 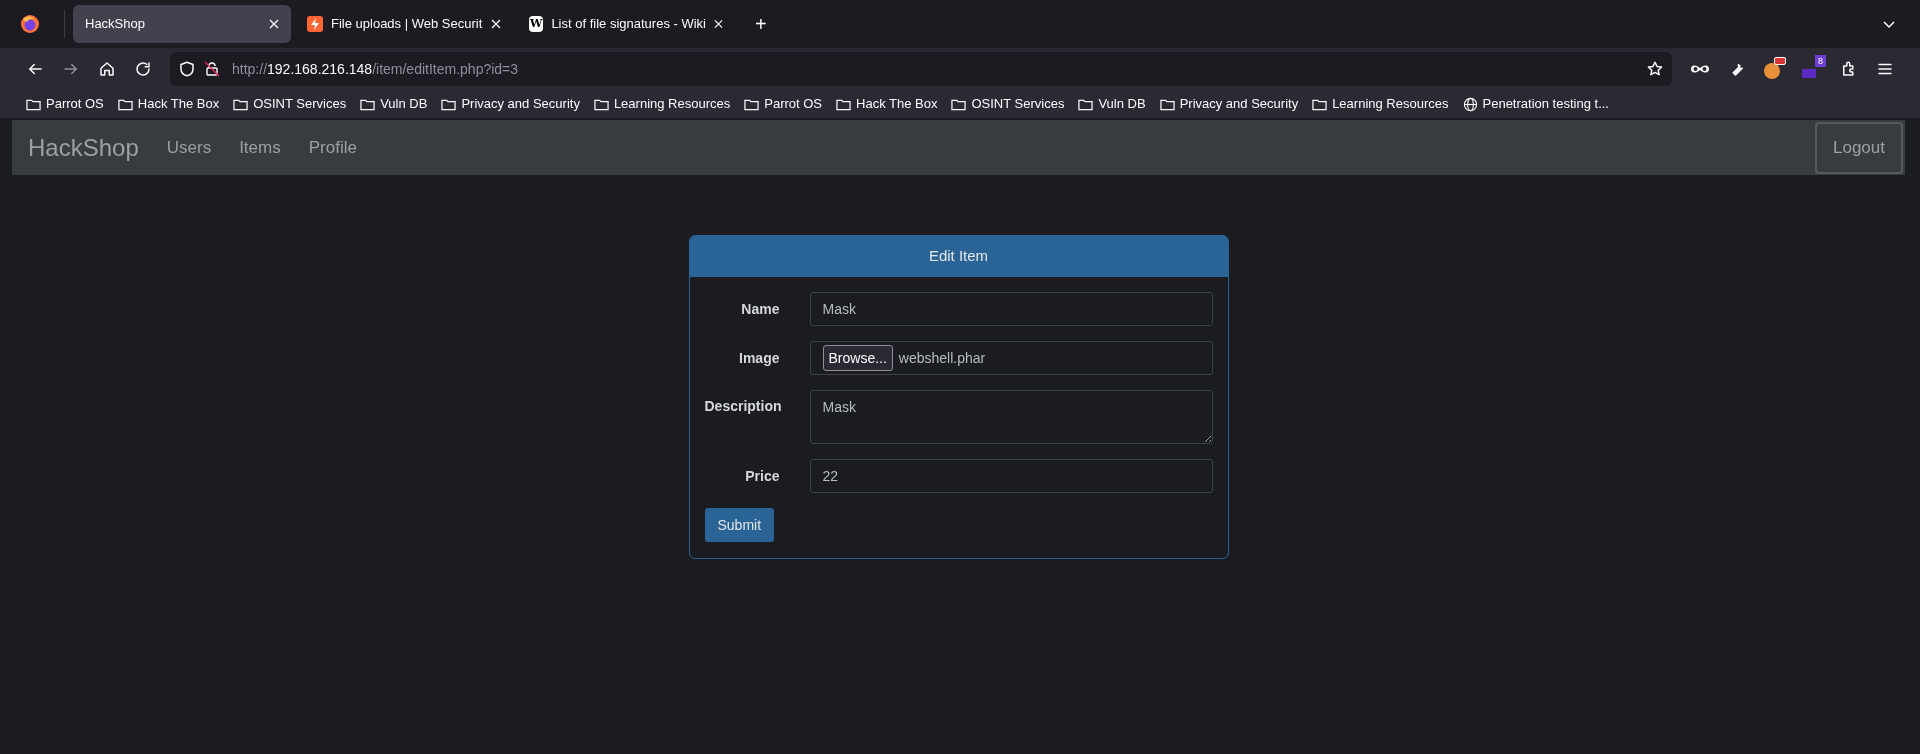 I want to click on url-text: http://192.168.216.148/item/editItem.php?id=3, so click(x=375, y=69).